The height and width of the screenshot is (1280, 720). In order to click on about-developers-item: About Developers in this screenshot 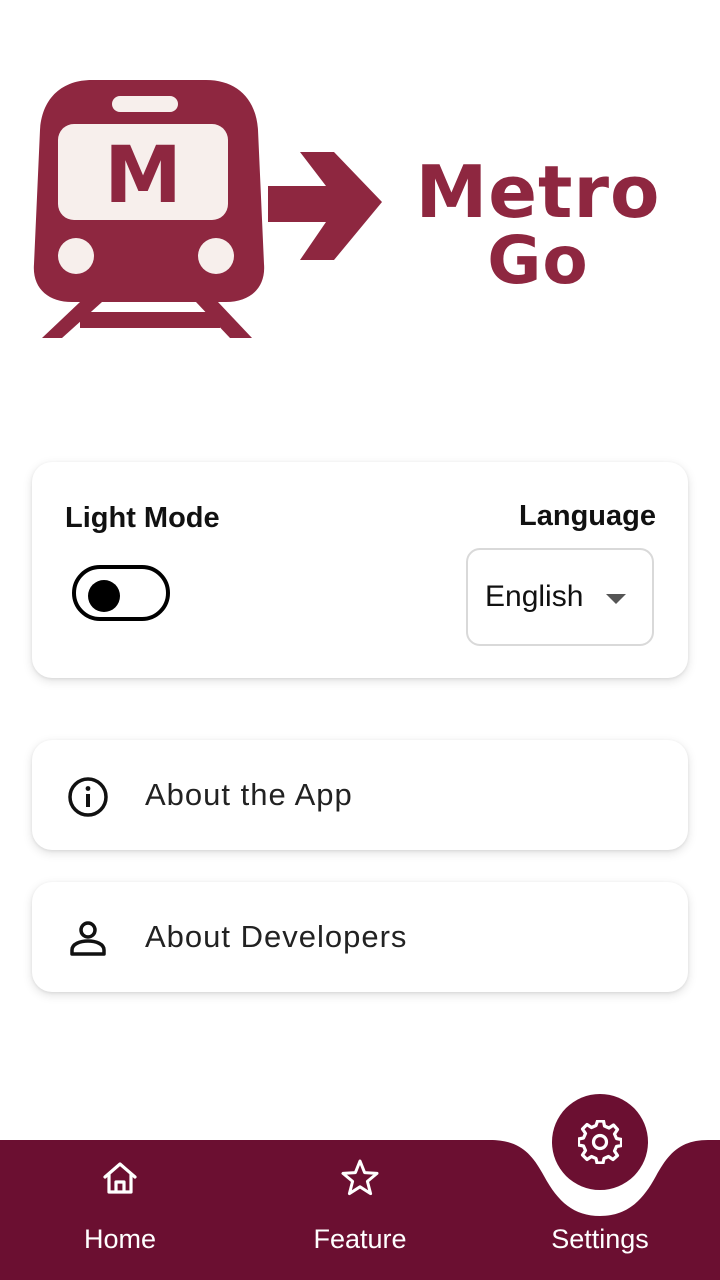, I will do `click(360, 937)`.